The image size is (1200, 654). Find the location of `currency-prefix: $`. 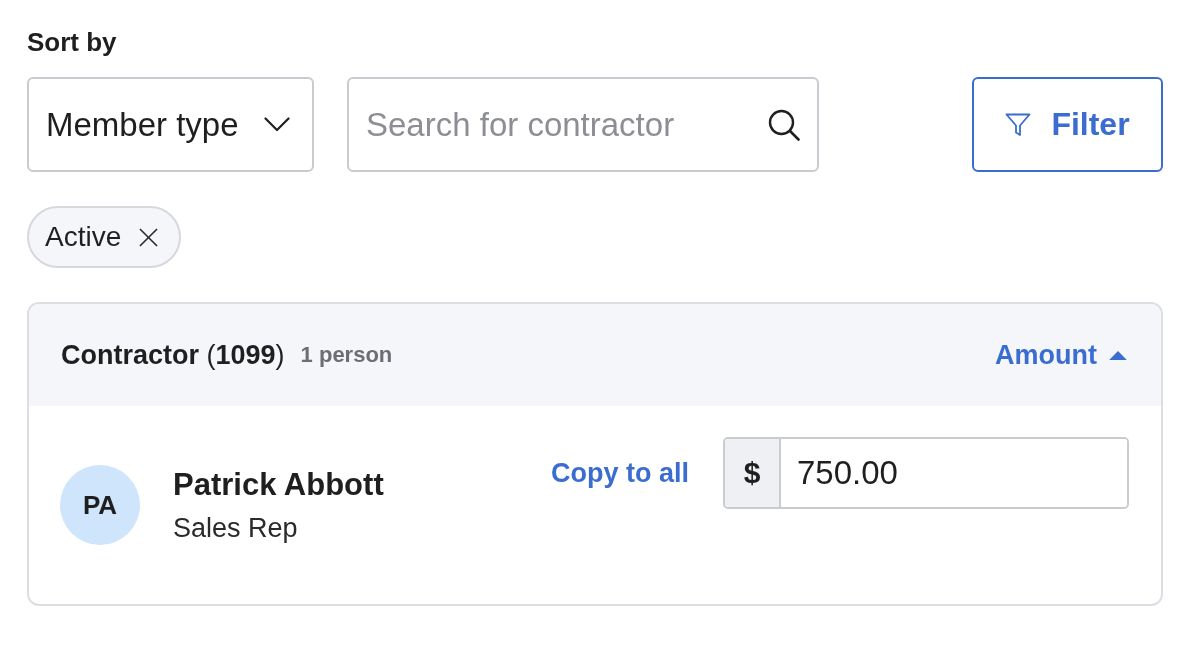

currency-prefix: $ is located at coordinates (753, 473).